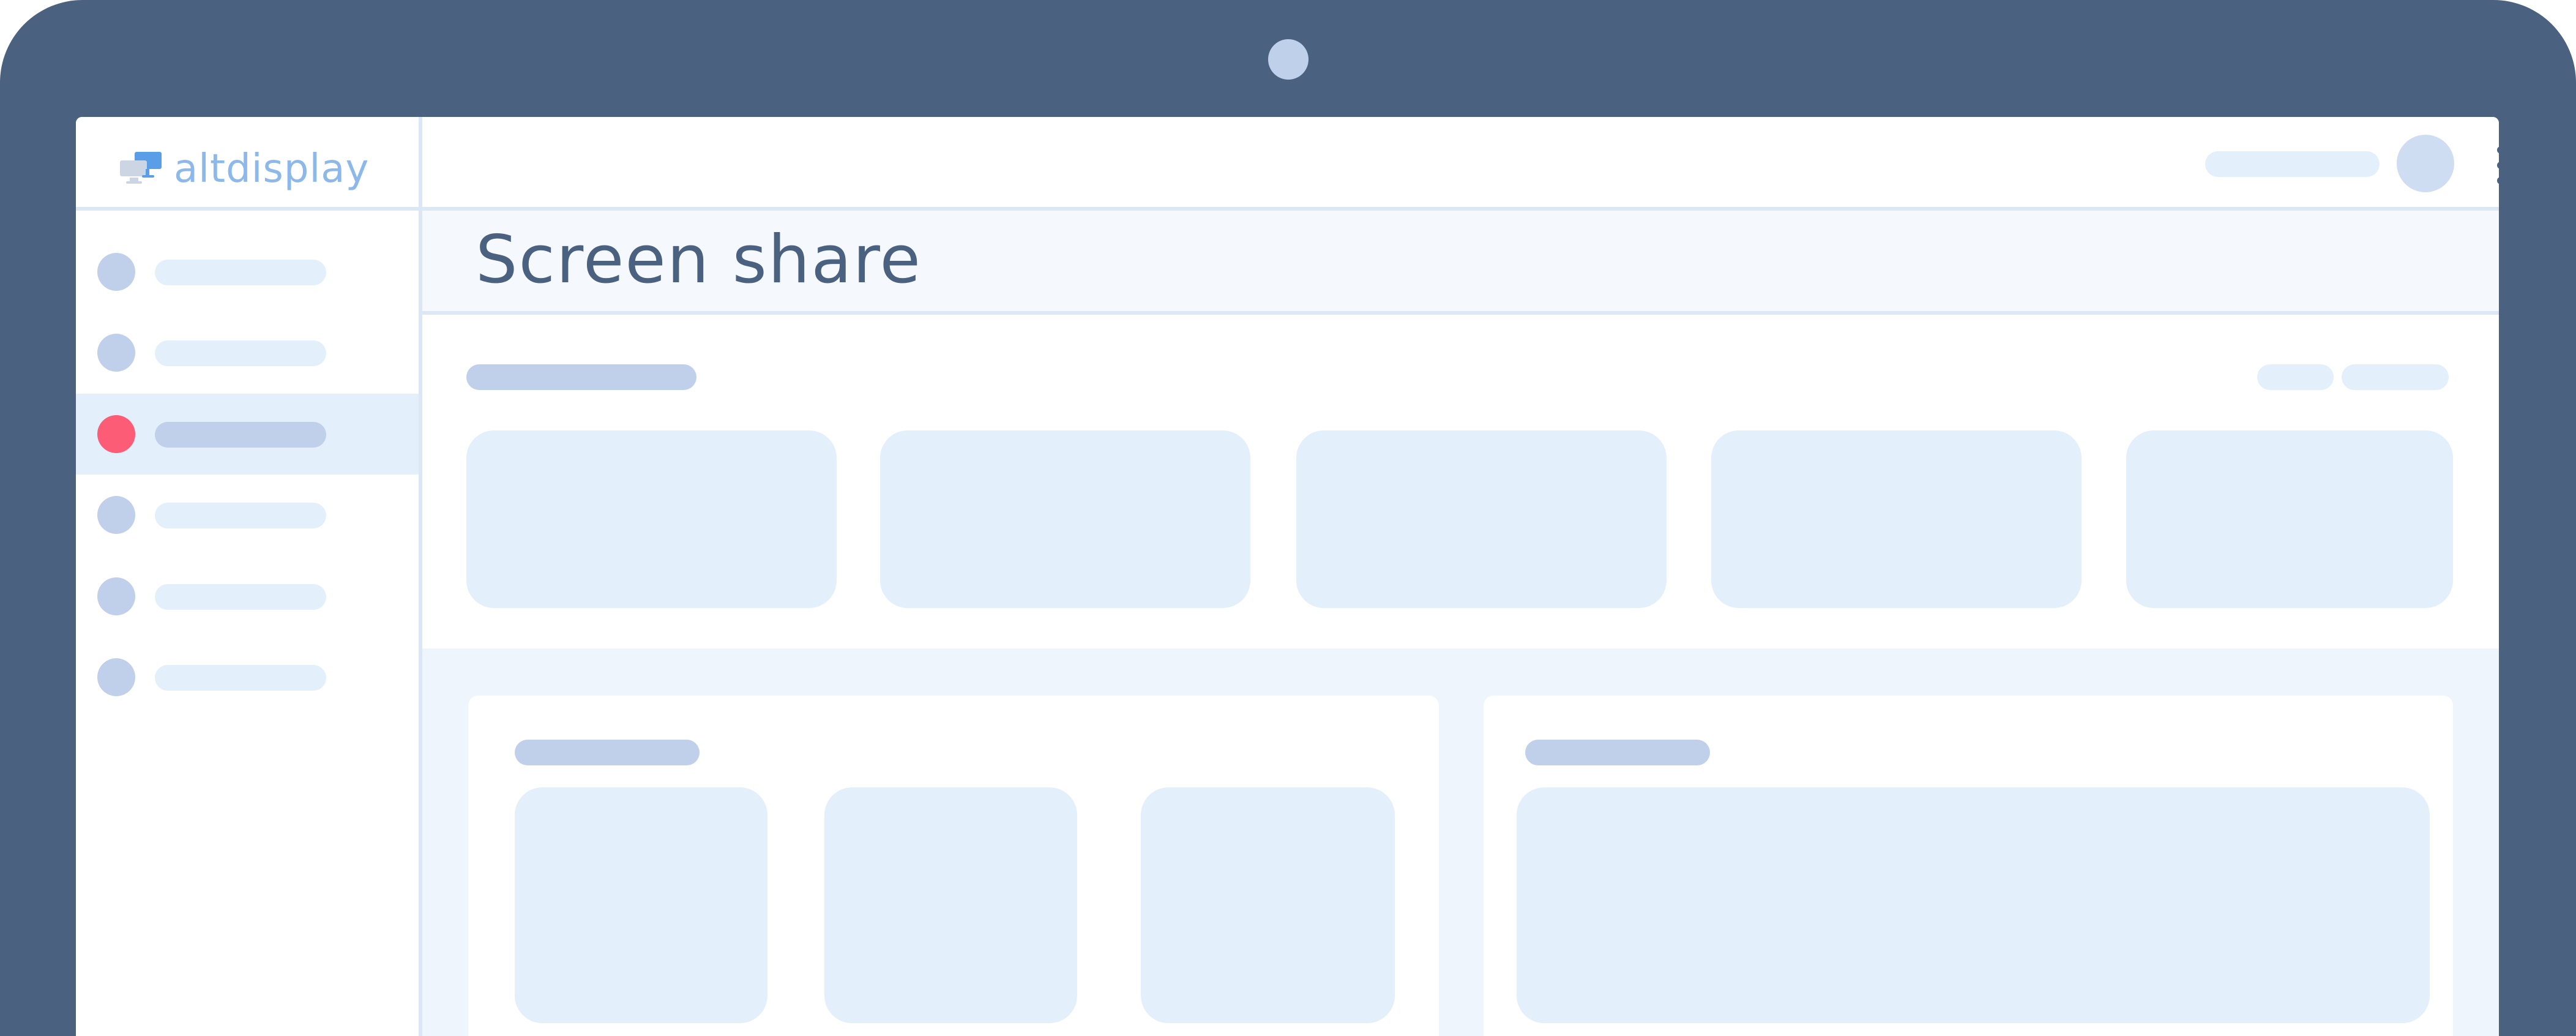  I want to click on kebab-menu-icon, so click(2493, 167).